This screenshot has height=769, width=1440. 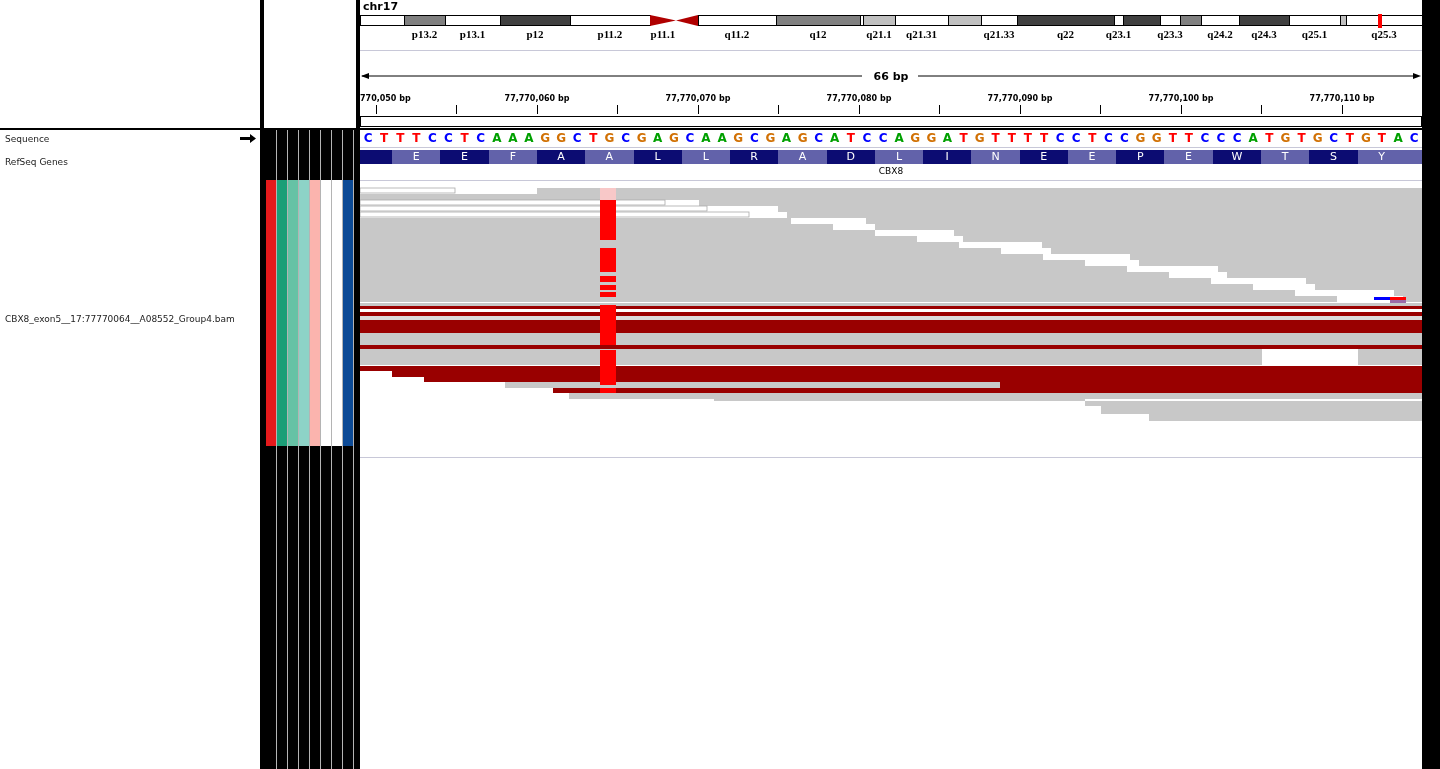 I want to click on track-name: CBX8_exon5__17:77770064__A08552_Group4.bam, so click(x=120, y=319).